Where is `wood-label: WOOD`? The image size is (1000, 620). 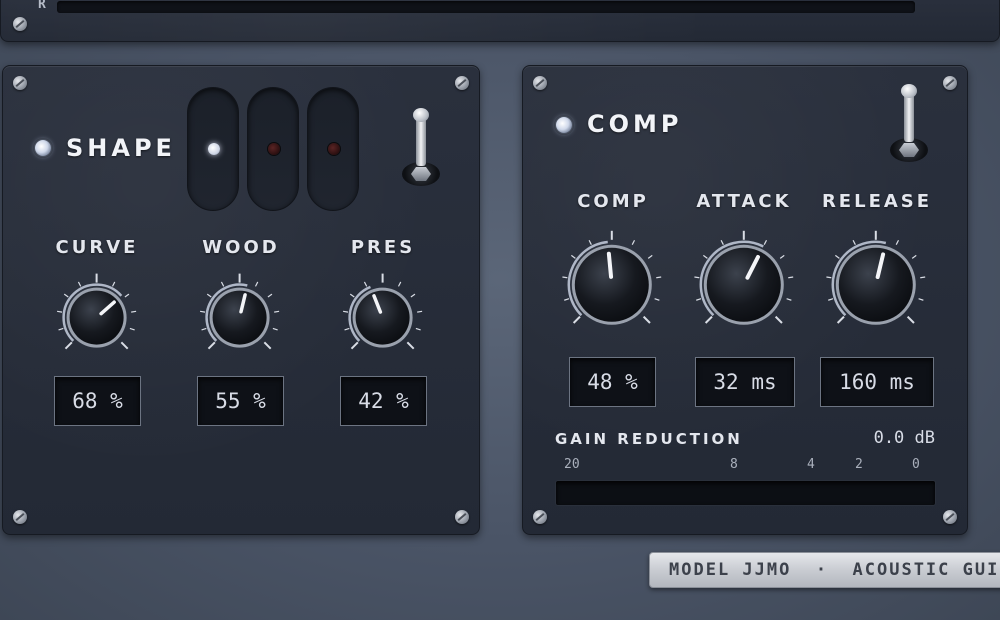
wood-label: WOOD is located at coordinates (241, 247).